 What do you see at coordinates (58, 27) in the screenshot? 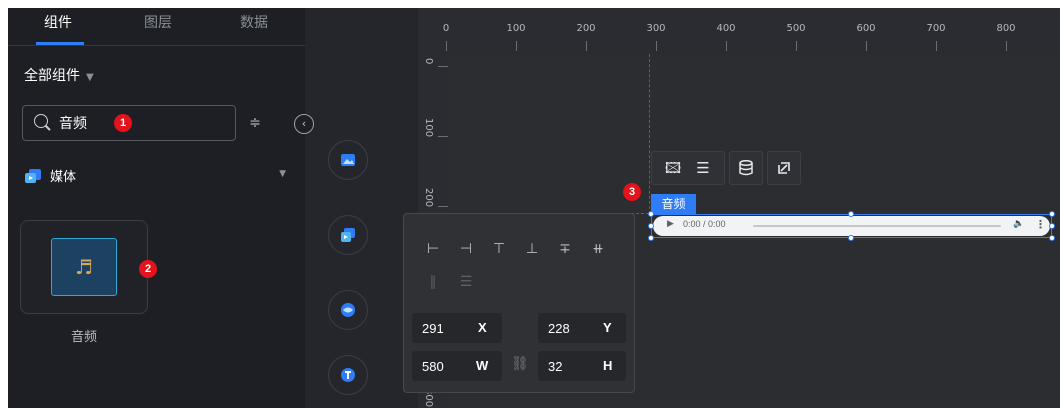
I see `tab-components: 组件` at bounding box center [58, 27].